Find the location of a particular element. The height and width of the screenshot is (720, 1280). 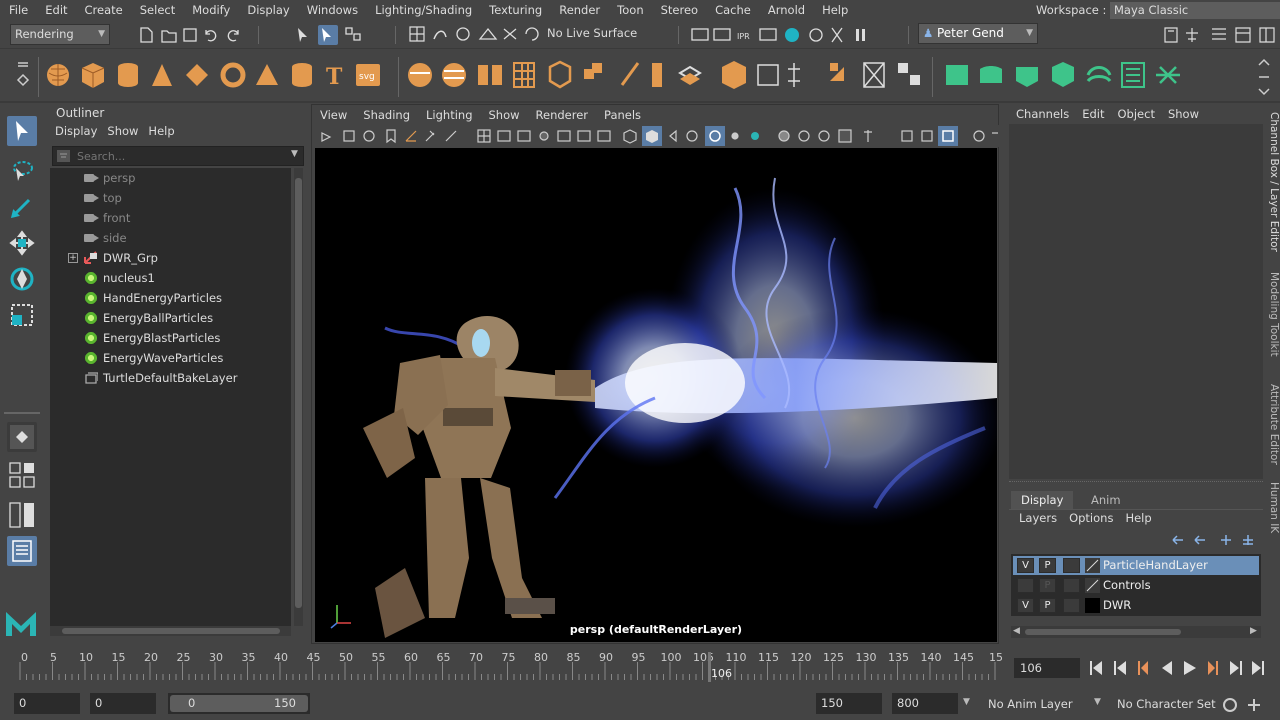

menu-help: Help is located at coordinates (834, 10).